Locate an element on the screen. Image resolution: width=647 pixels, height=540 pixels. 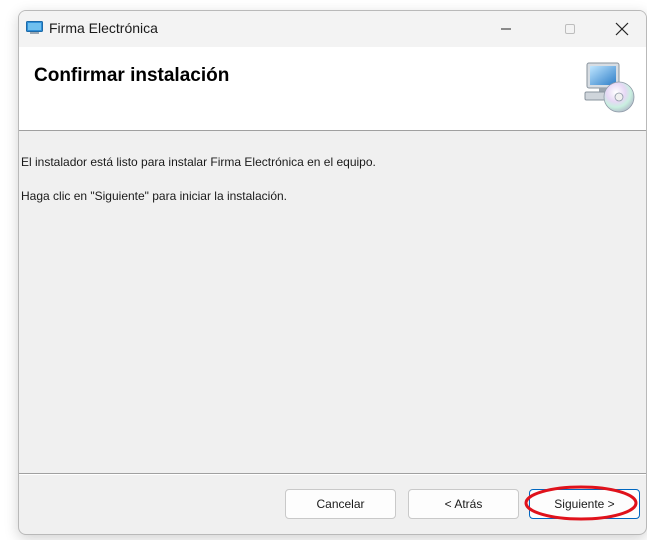
minimize-icon is located at coordinates (506, 29).